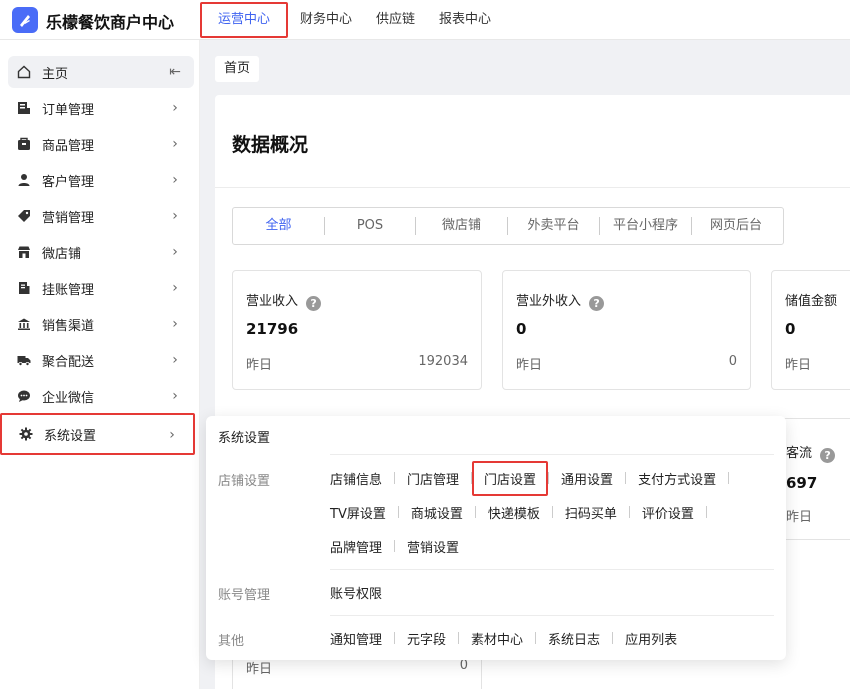 The width and height of the screenshot is (850, 689). I want to click on menu-item-review-settings: 评价设置, so click(668, 512).